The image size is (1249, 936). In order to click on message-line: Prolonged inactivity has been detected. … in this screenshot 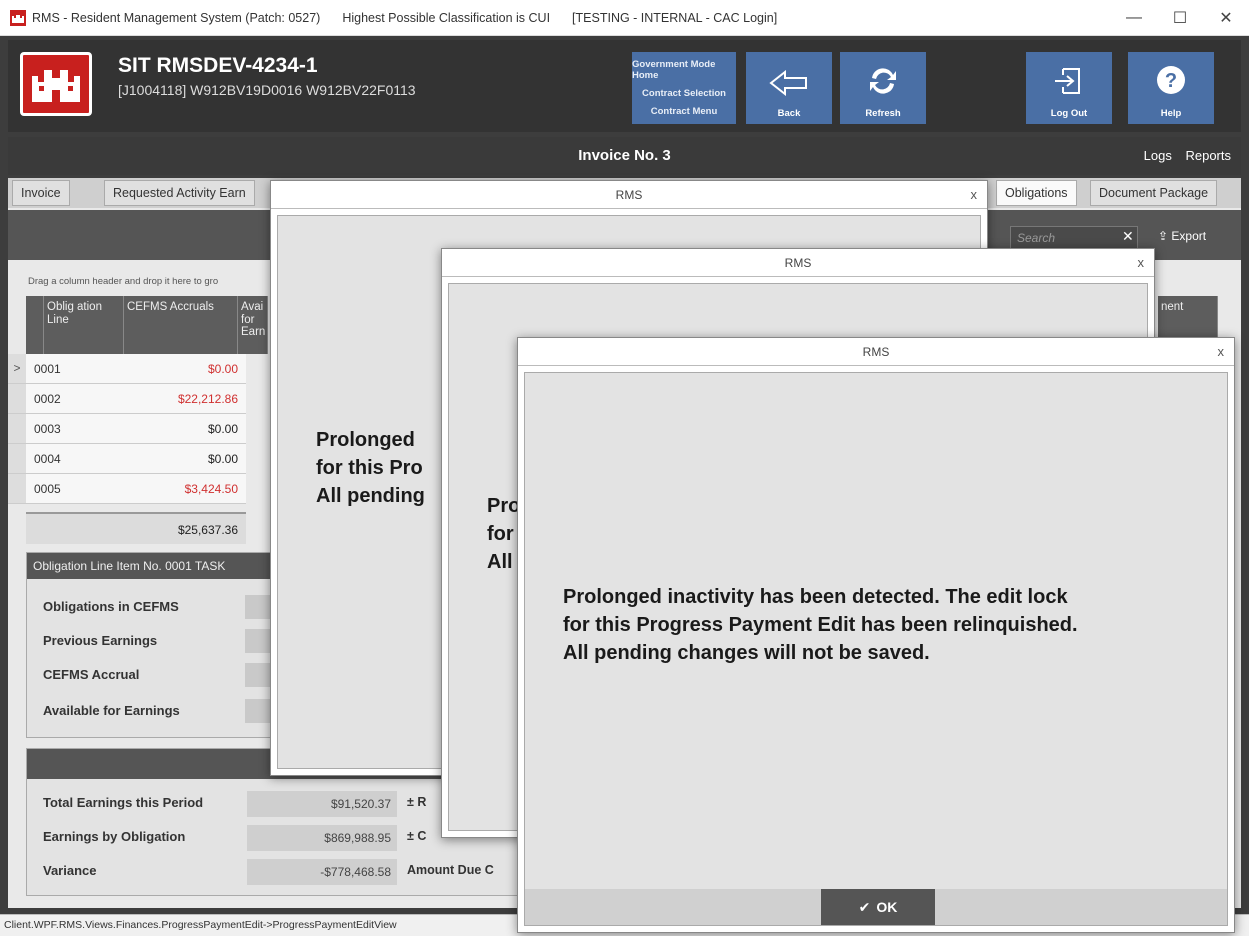, I will do `click(815, 597)`.